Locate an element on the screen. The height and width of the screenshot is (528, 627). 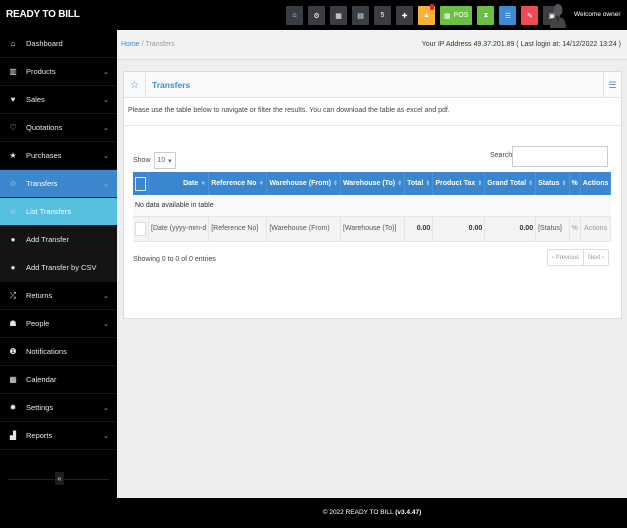
column-header-actions: Actions is located at coordinates (596, 183).